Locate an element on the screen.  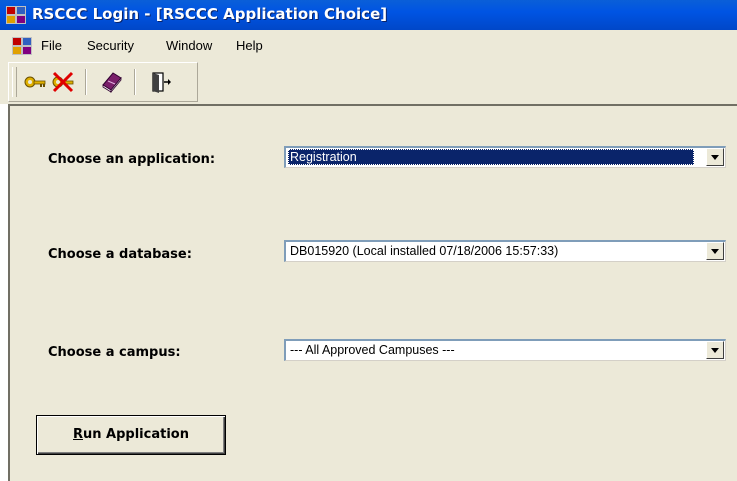
menu-bar: File Security Window Help is located at coordinates (368, 46).